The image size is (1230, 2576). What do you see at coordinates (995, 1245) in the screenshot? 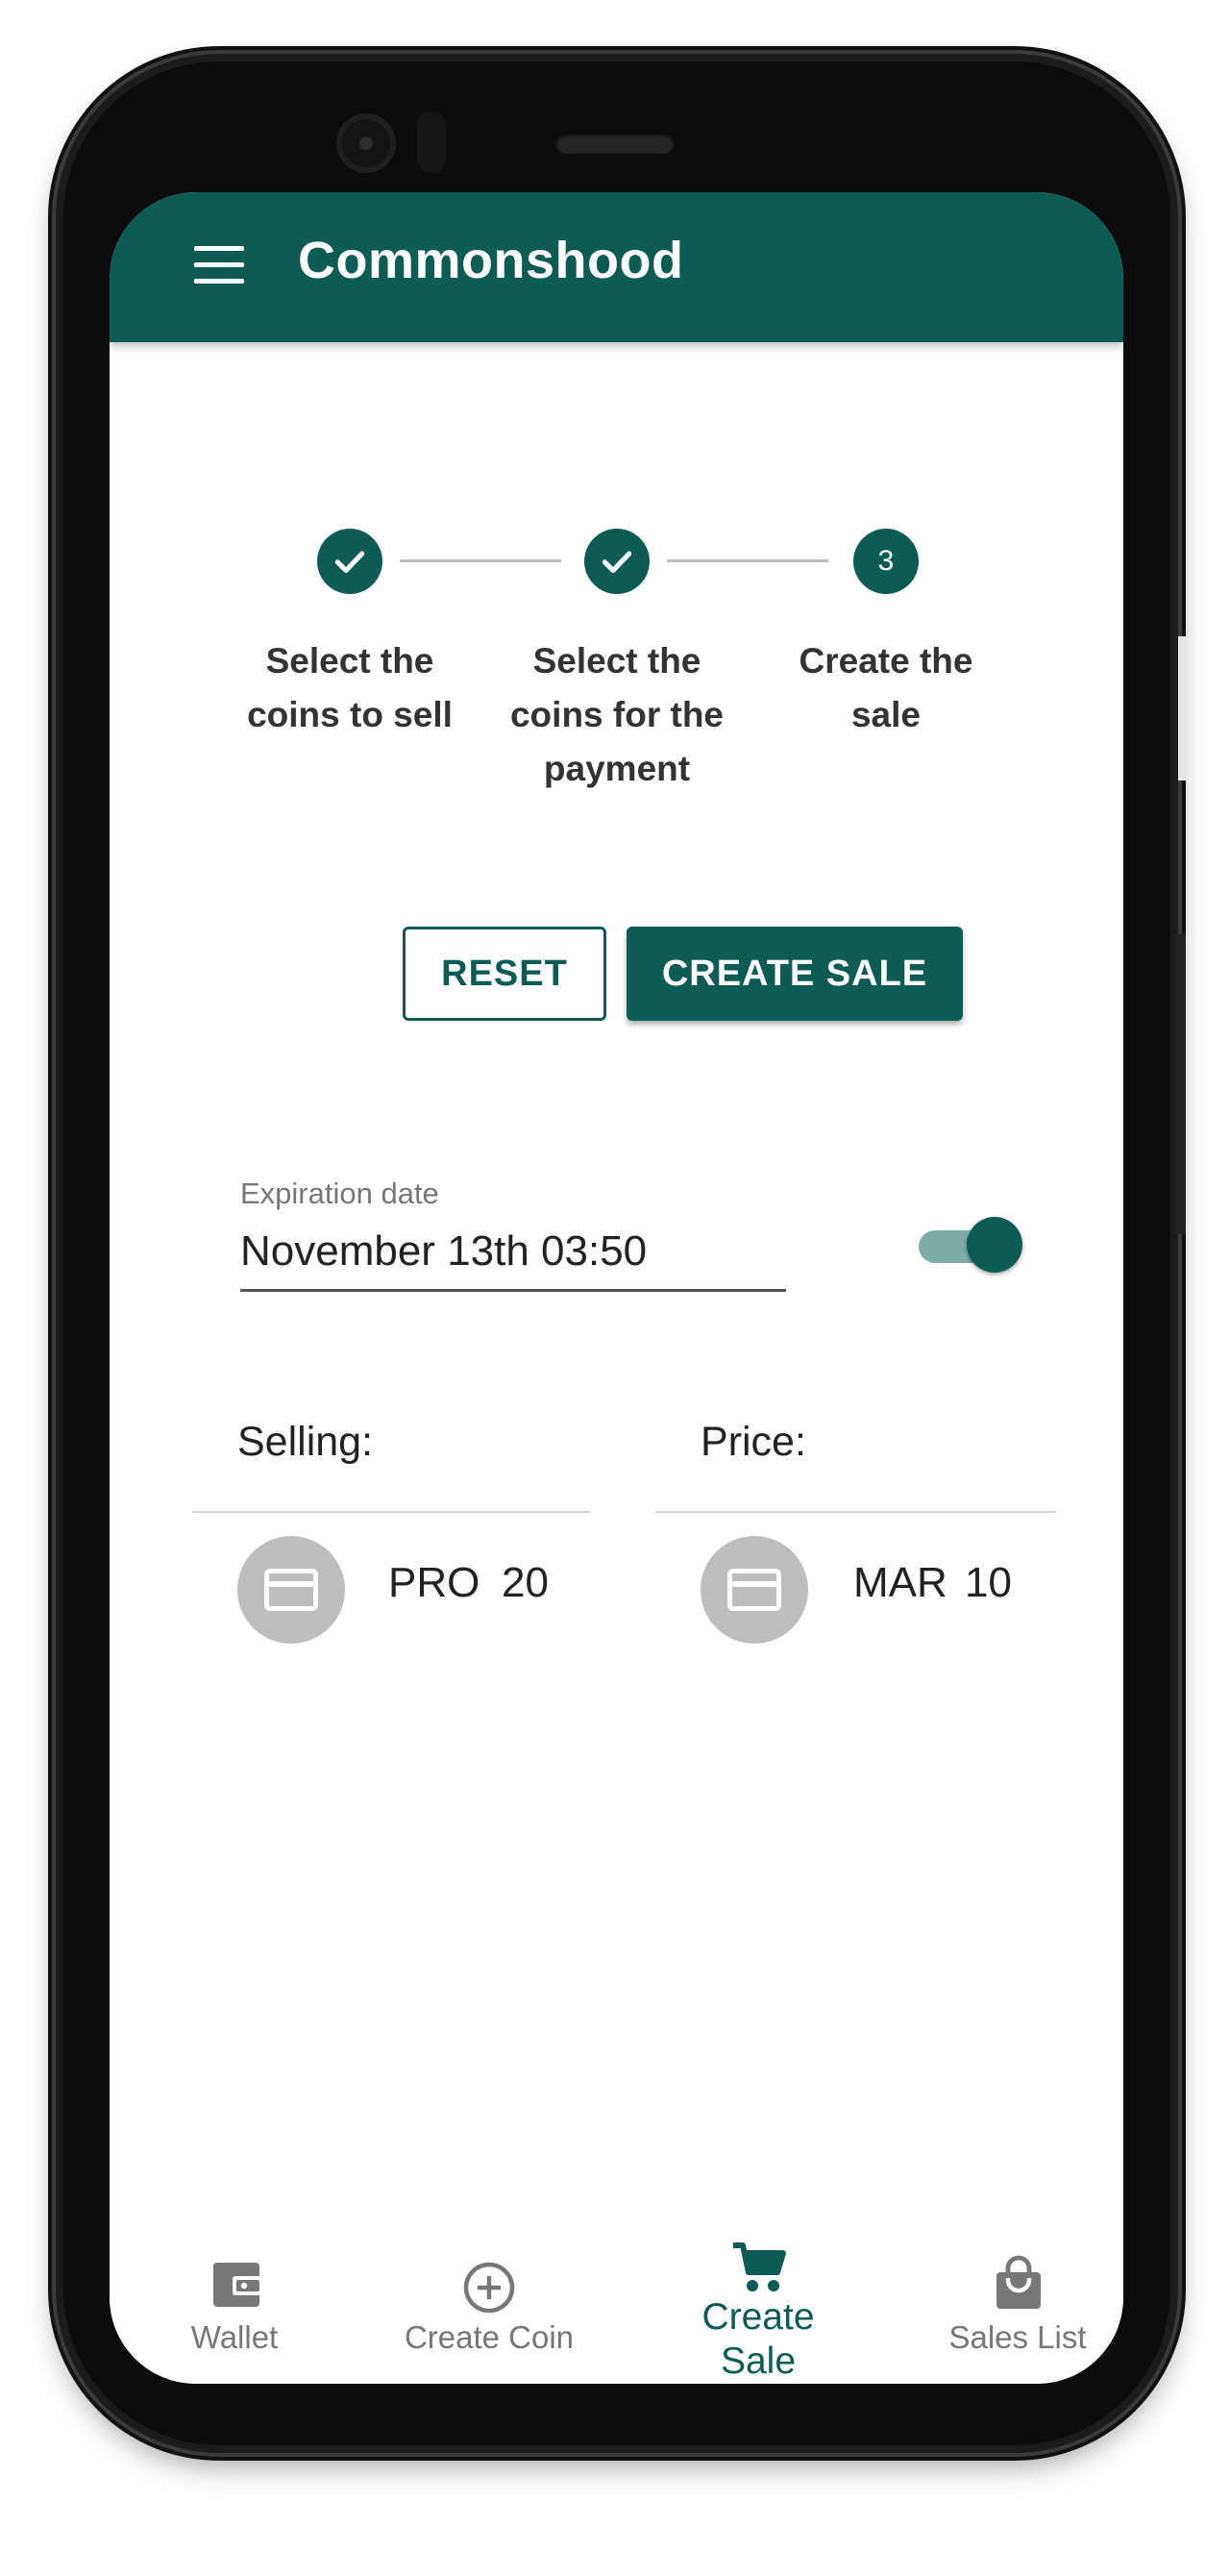
I see `toggle-knob` at bounding box center [995, 1245].